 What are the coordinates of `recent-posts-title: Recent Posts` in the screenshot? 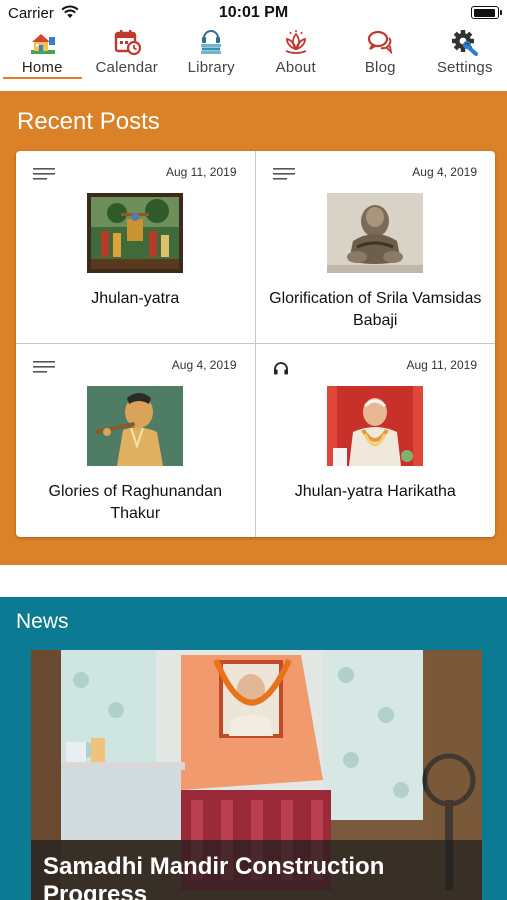 It's located at (88, 121).